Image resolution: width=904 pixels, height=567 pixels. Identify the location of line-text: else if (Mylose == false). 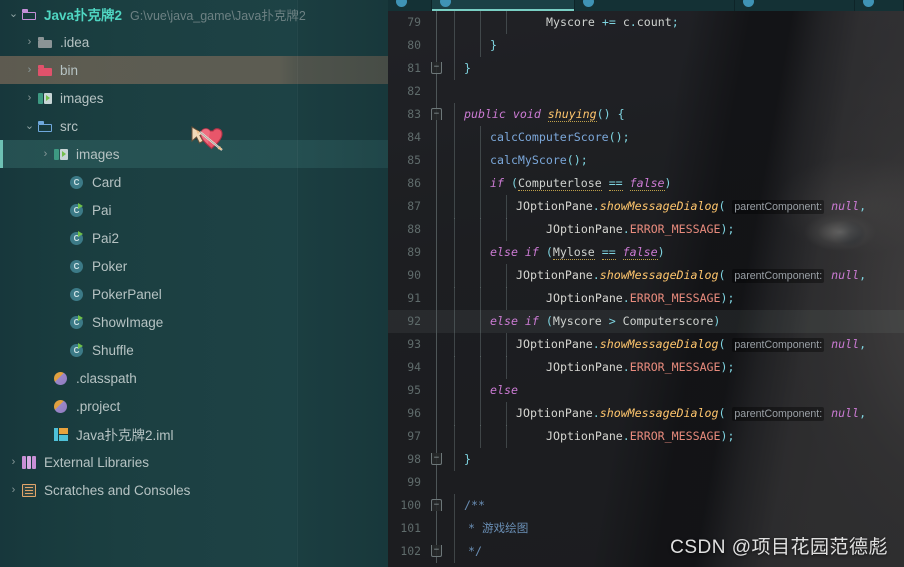
(675, 252).